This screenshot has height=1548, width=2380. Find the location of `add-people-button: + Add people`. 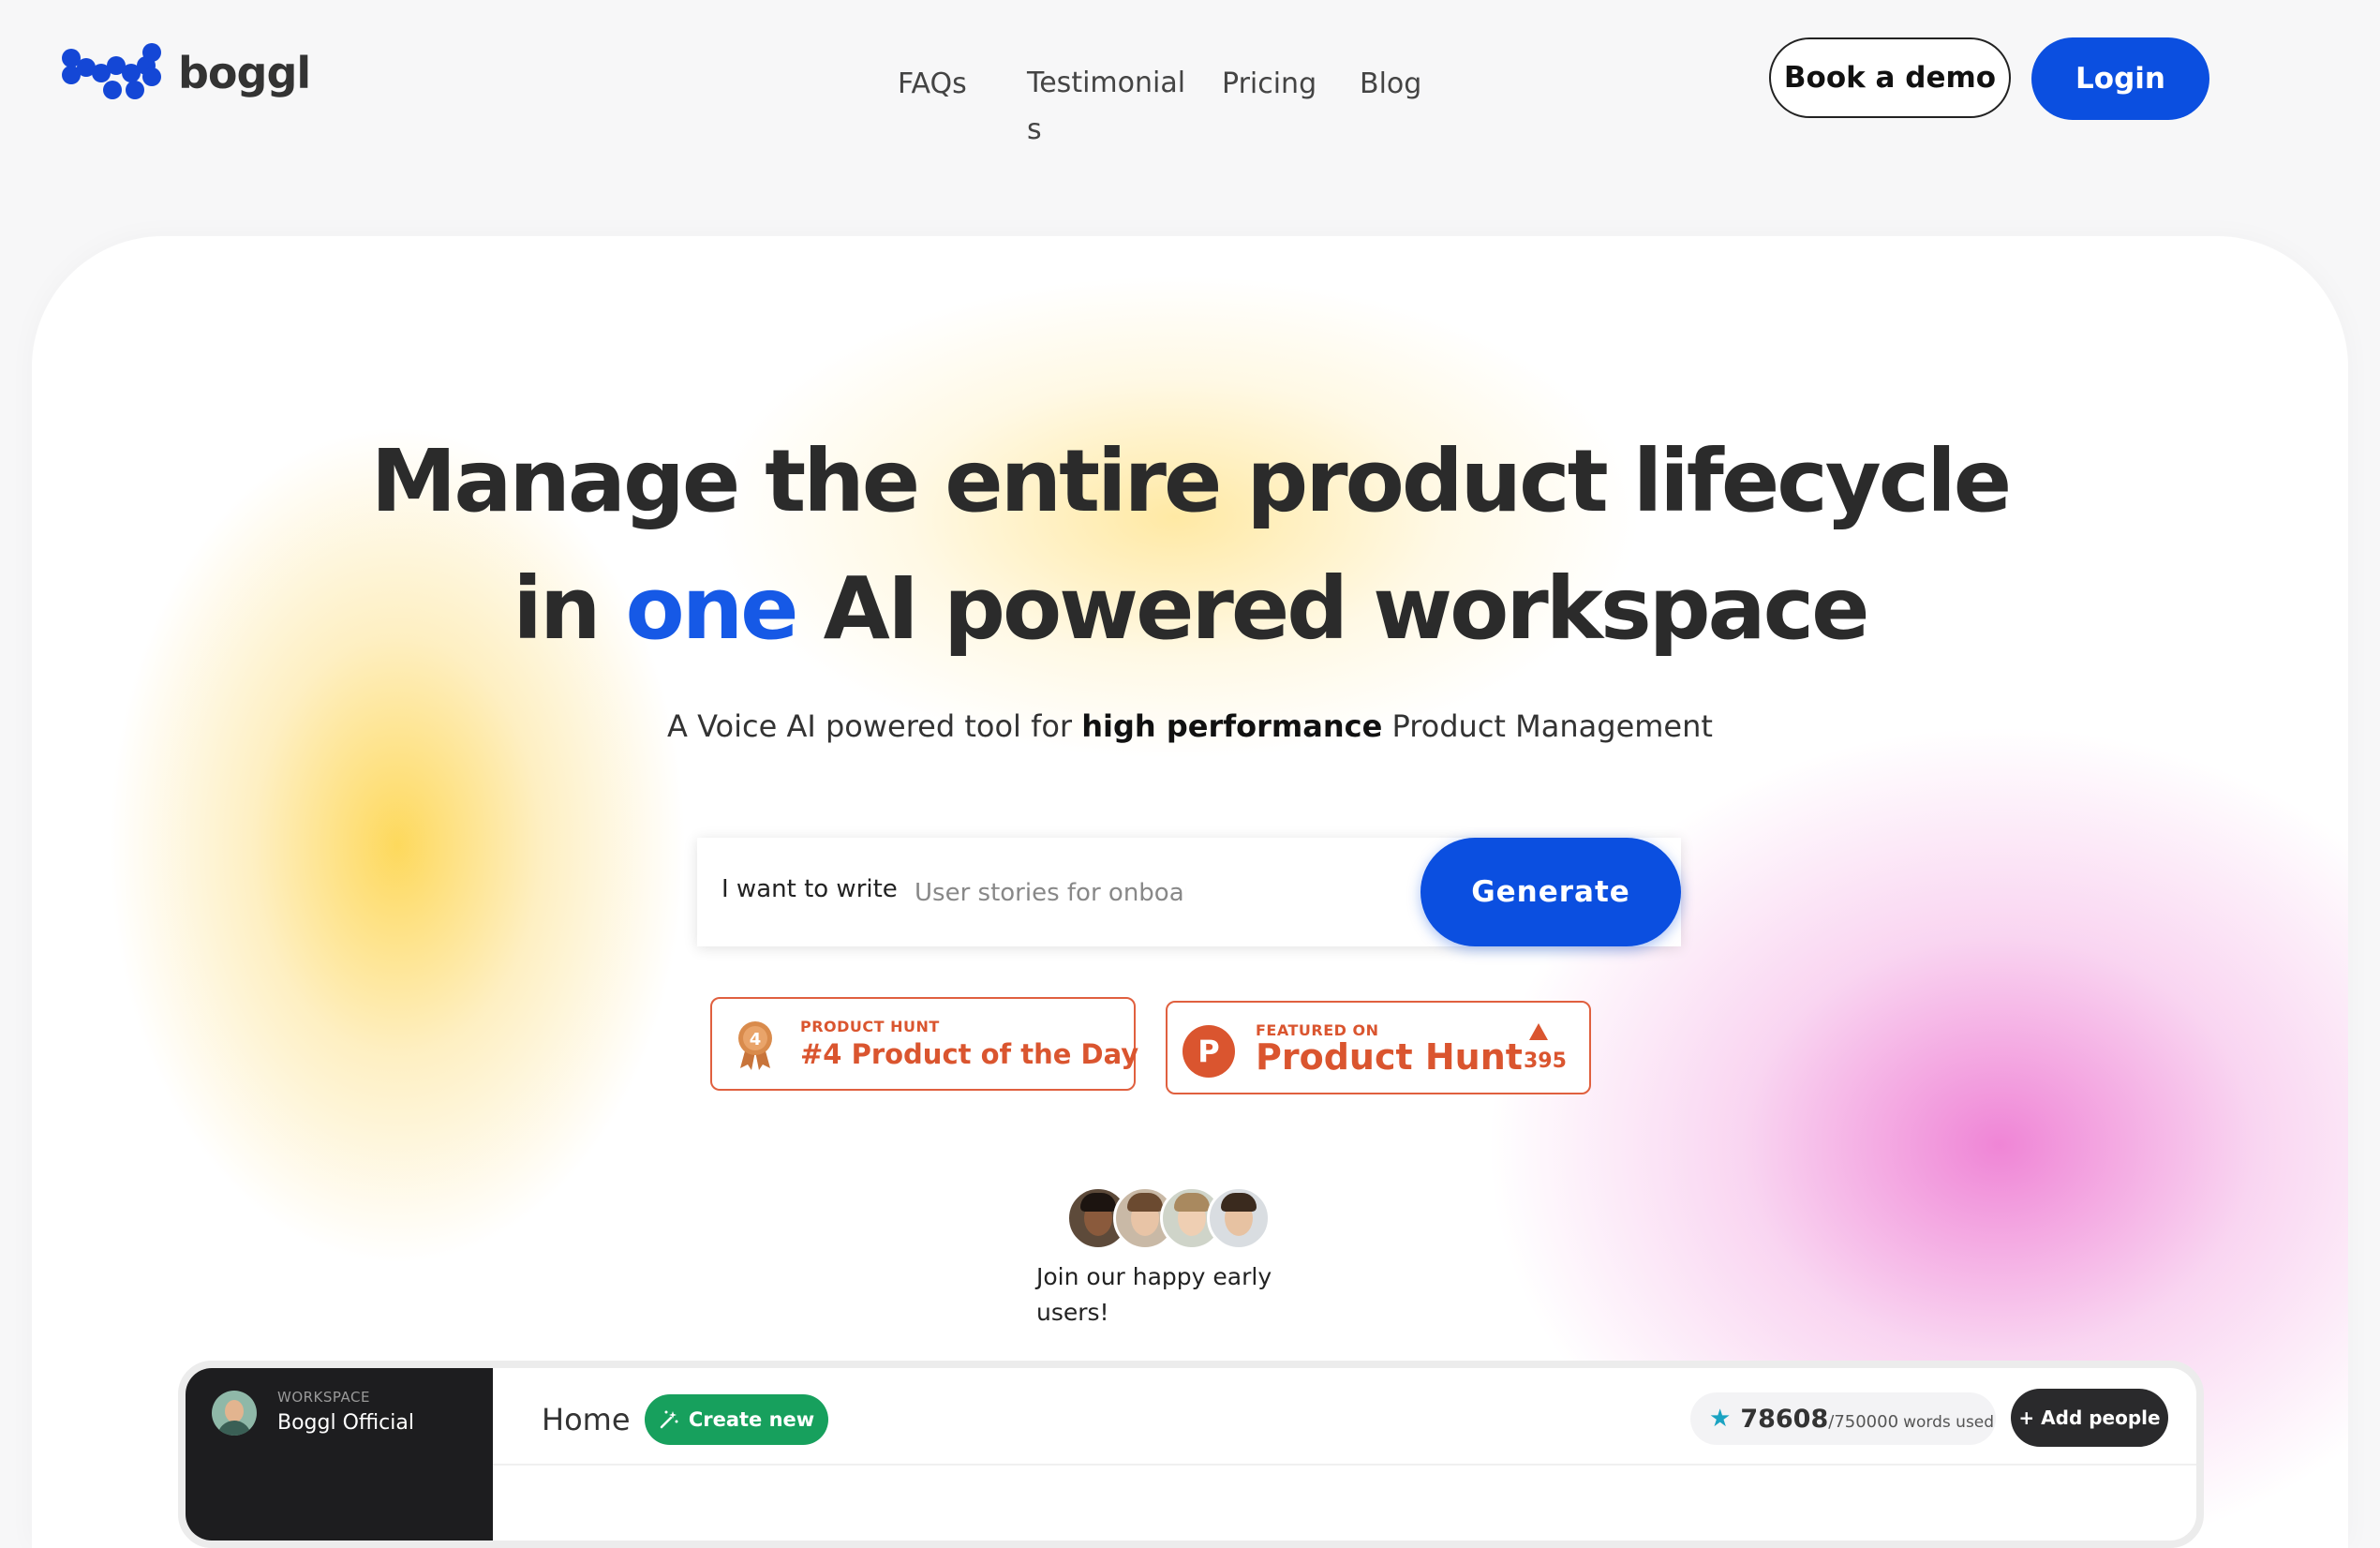

add-people-button: + Add people is located at coordinates (2089, 1418).